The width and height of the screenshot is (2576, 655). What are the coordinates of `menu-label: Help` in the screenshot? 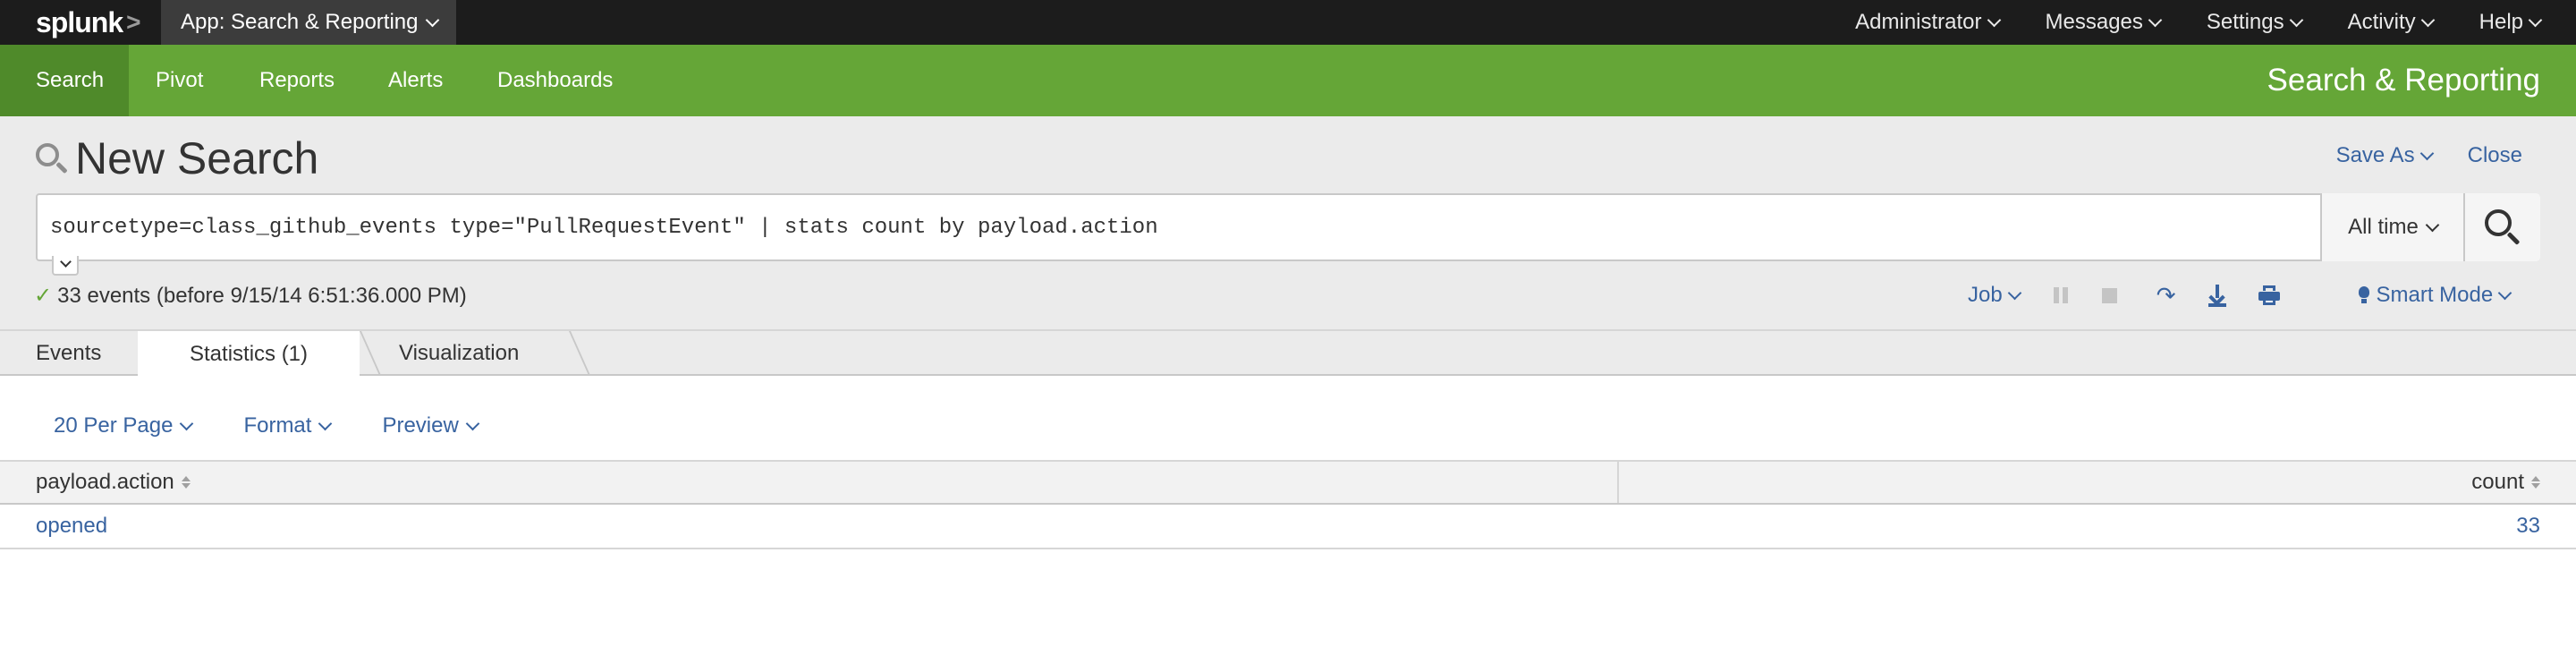 It's located at (2501, 22).